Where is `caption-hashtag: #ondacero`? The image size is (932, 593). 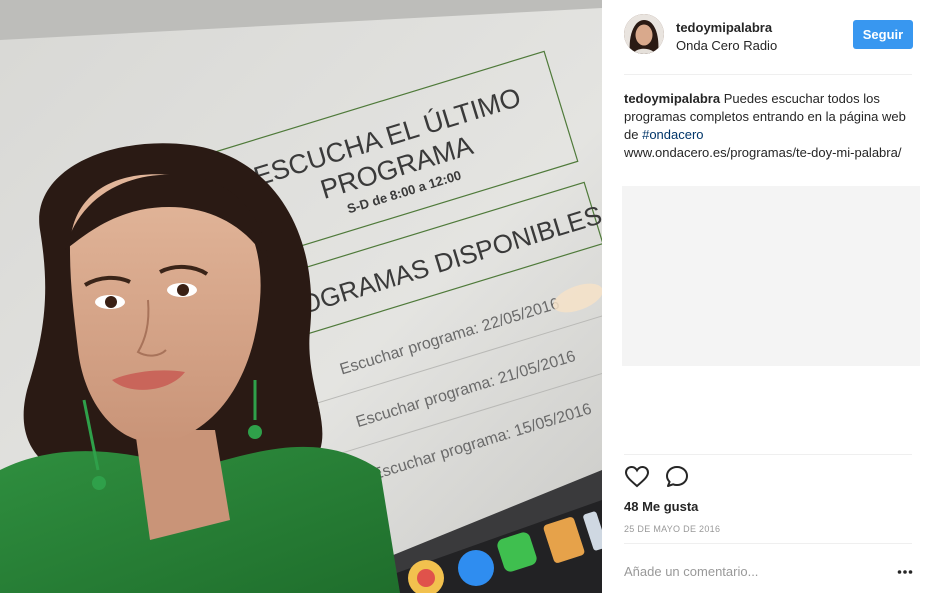
caption-hashtag: #ondacero is located at coordinates (672, 134).